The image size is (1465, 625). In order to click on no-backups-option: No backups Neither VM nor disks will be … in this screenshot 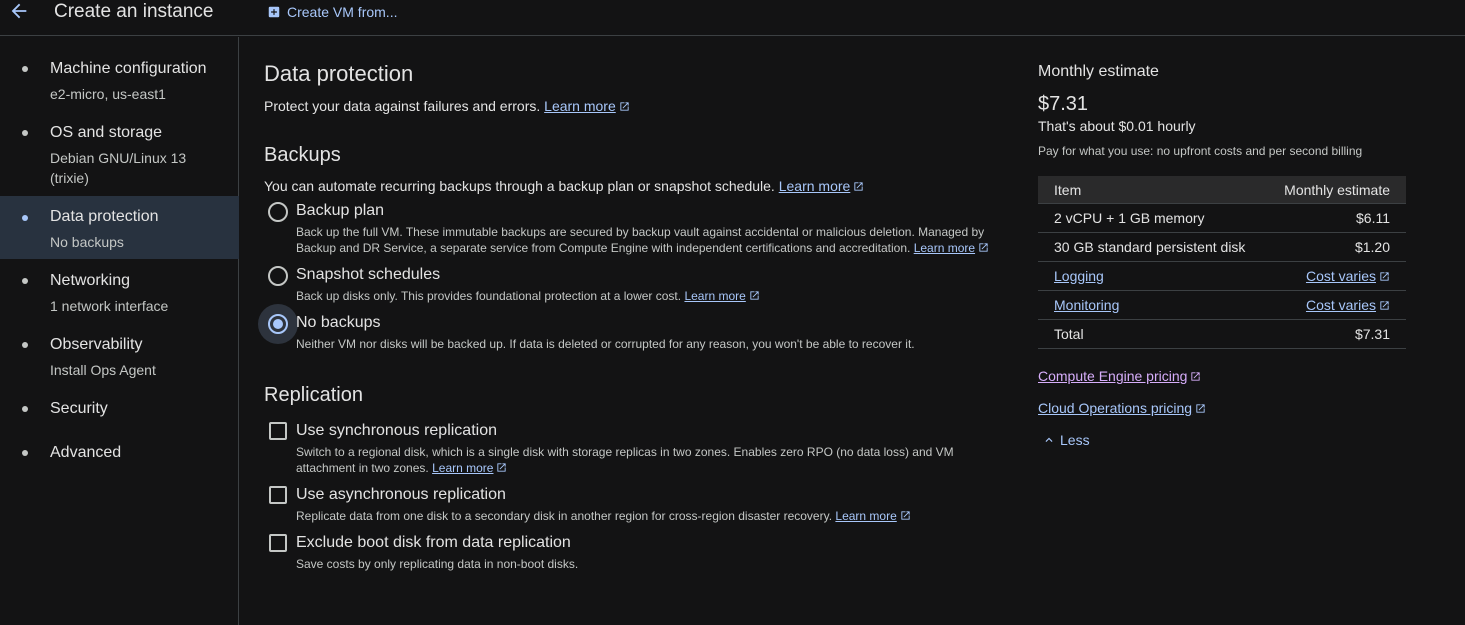, I will do `click(631, 329)`.